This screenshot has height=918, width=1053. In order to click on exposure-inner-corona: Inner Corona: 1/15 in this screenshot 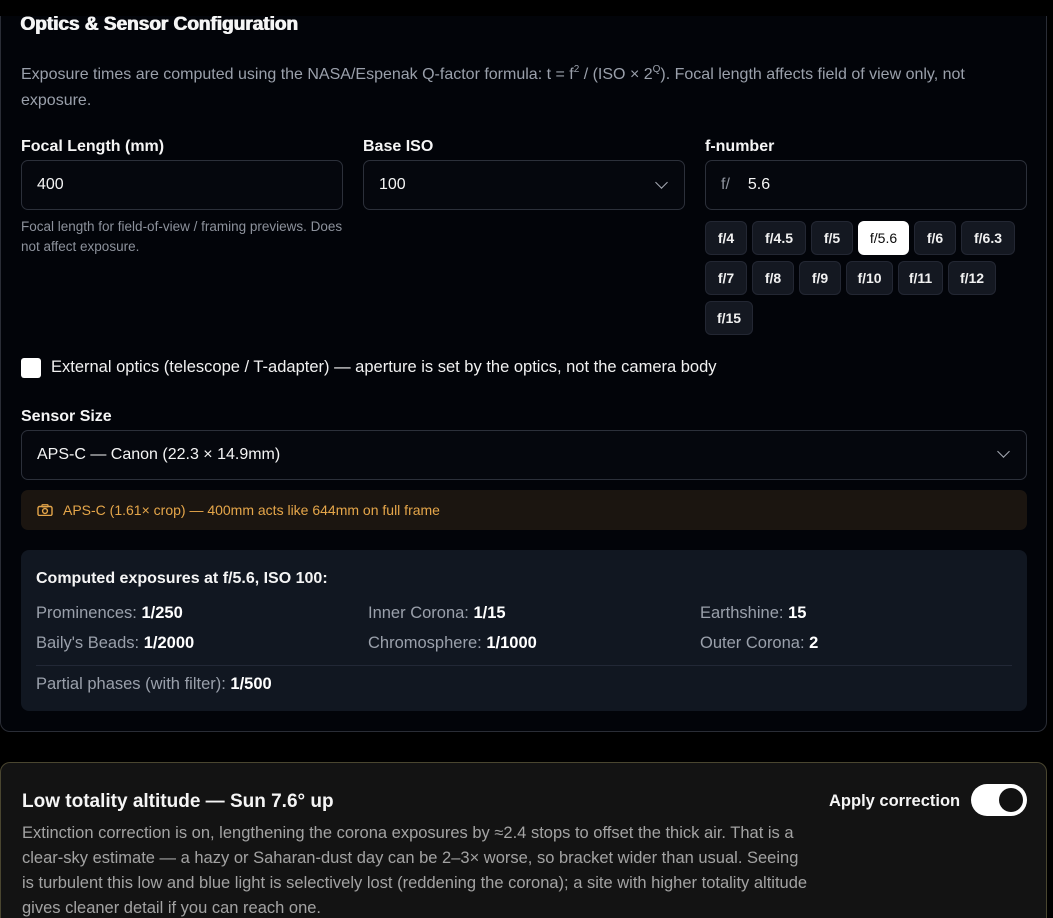, I will do `click(437, 613)`.